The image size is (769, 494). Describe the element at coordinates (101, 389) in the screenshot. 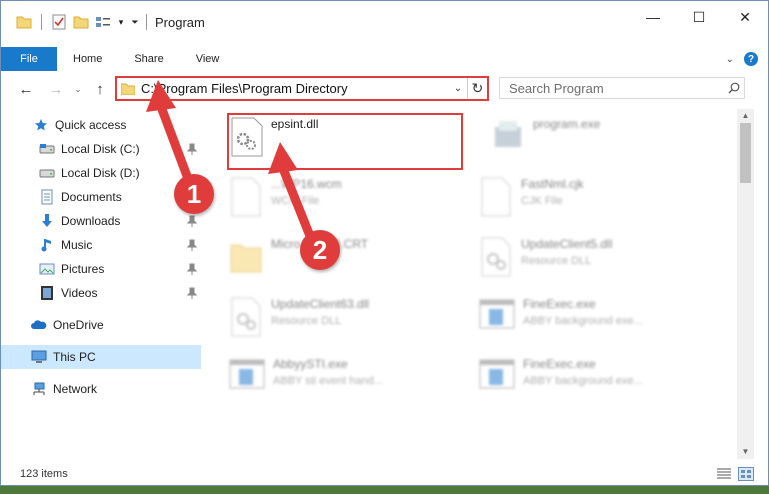

I see `sidebar-item-network: Network` at that location.